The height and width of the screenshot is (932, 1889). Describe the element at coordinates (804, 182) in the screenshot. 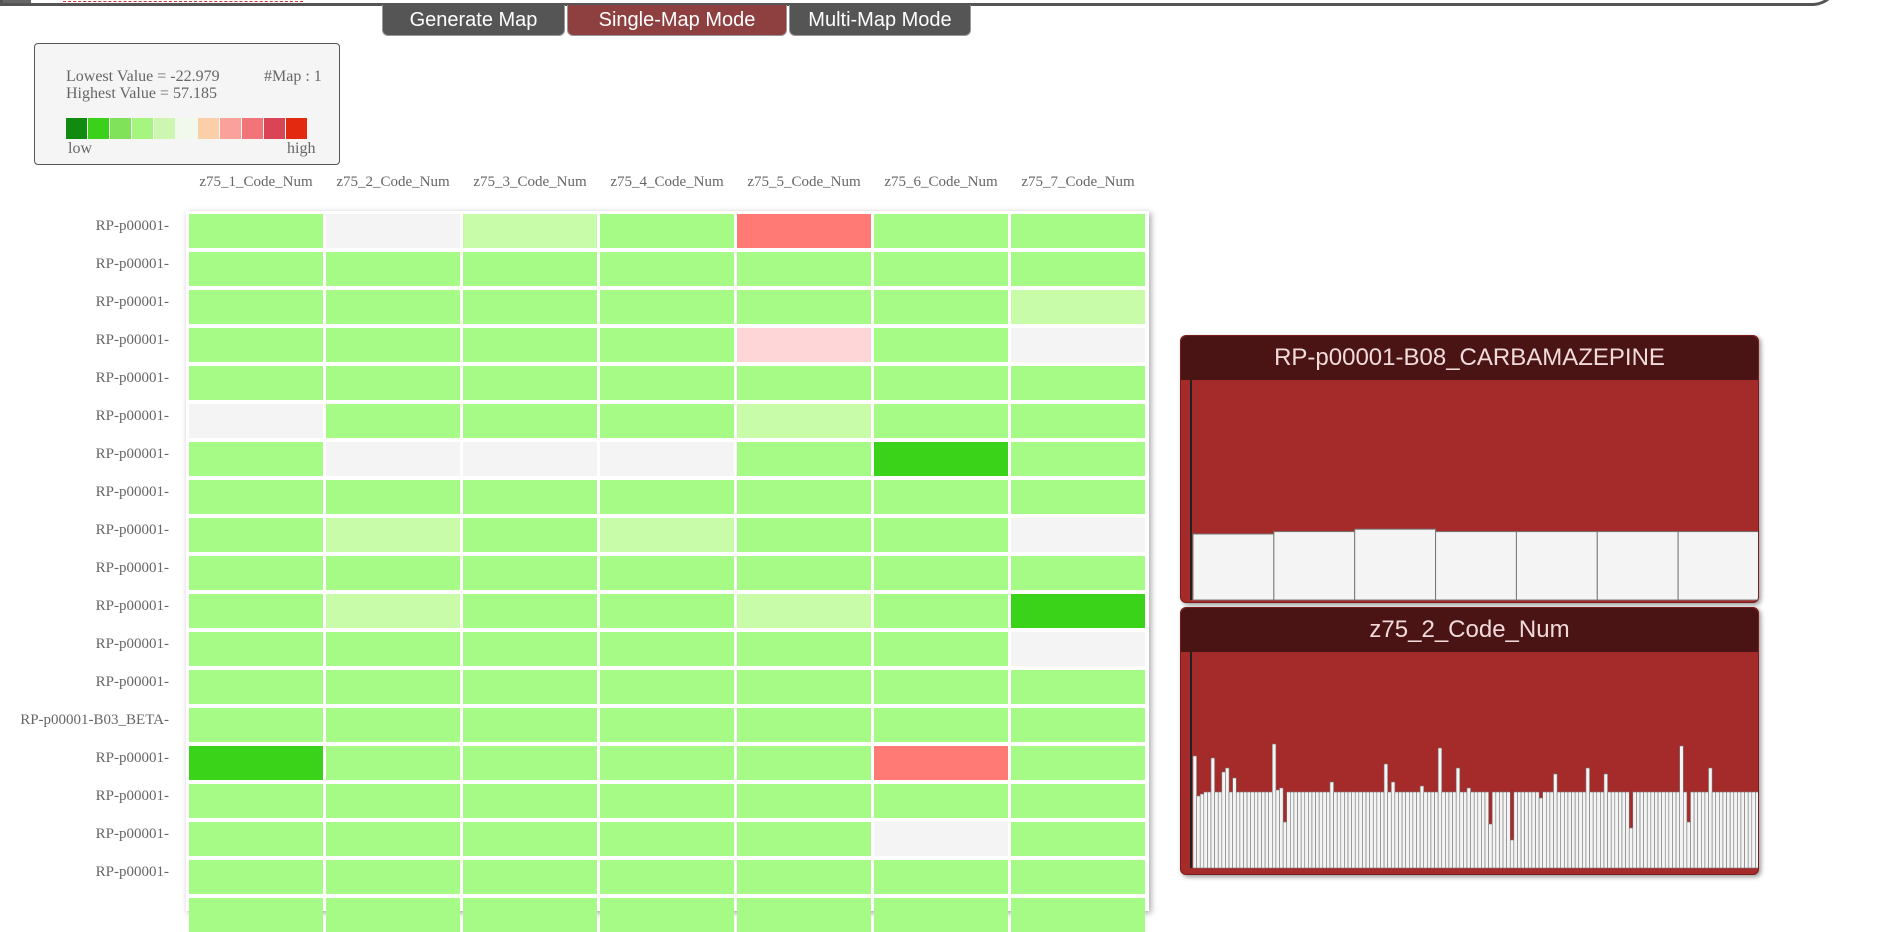

I see `column-header: z75_5_Code_Num` at that location.